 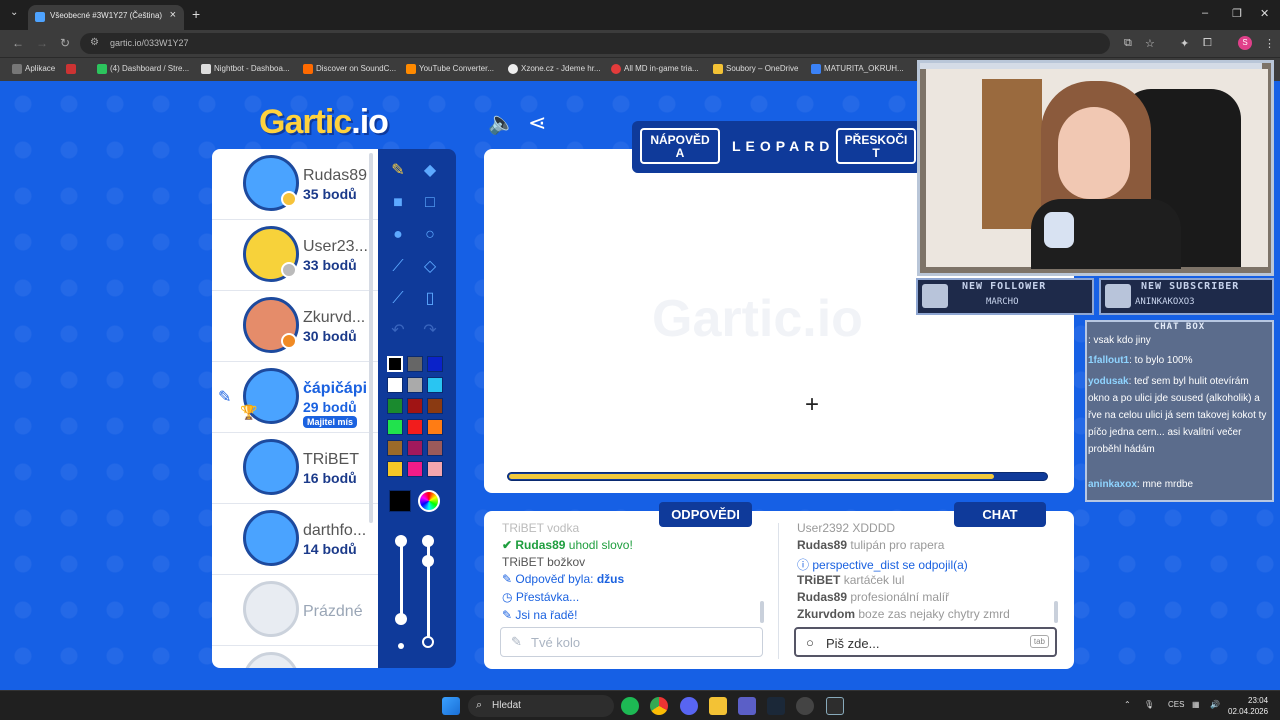 What do you see at coordinates (398, 235) in the screenshot?
I see `filled-circle-icon: ●` at bounding box center [398, 235].